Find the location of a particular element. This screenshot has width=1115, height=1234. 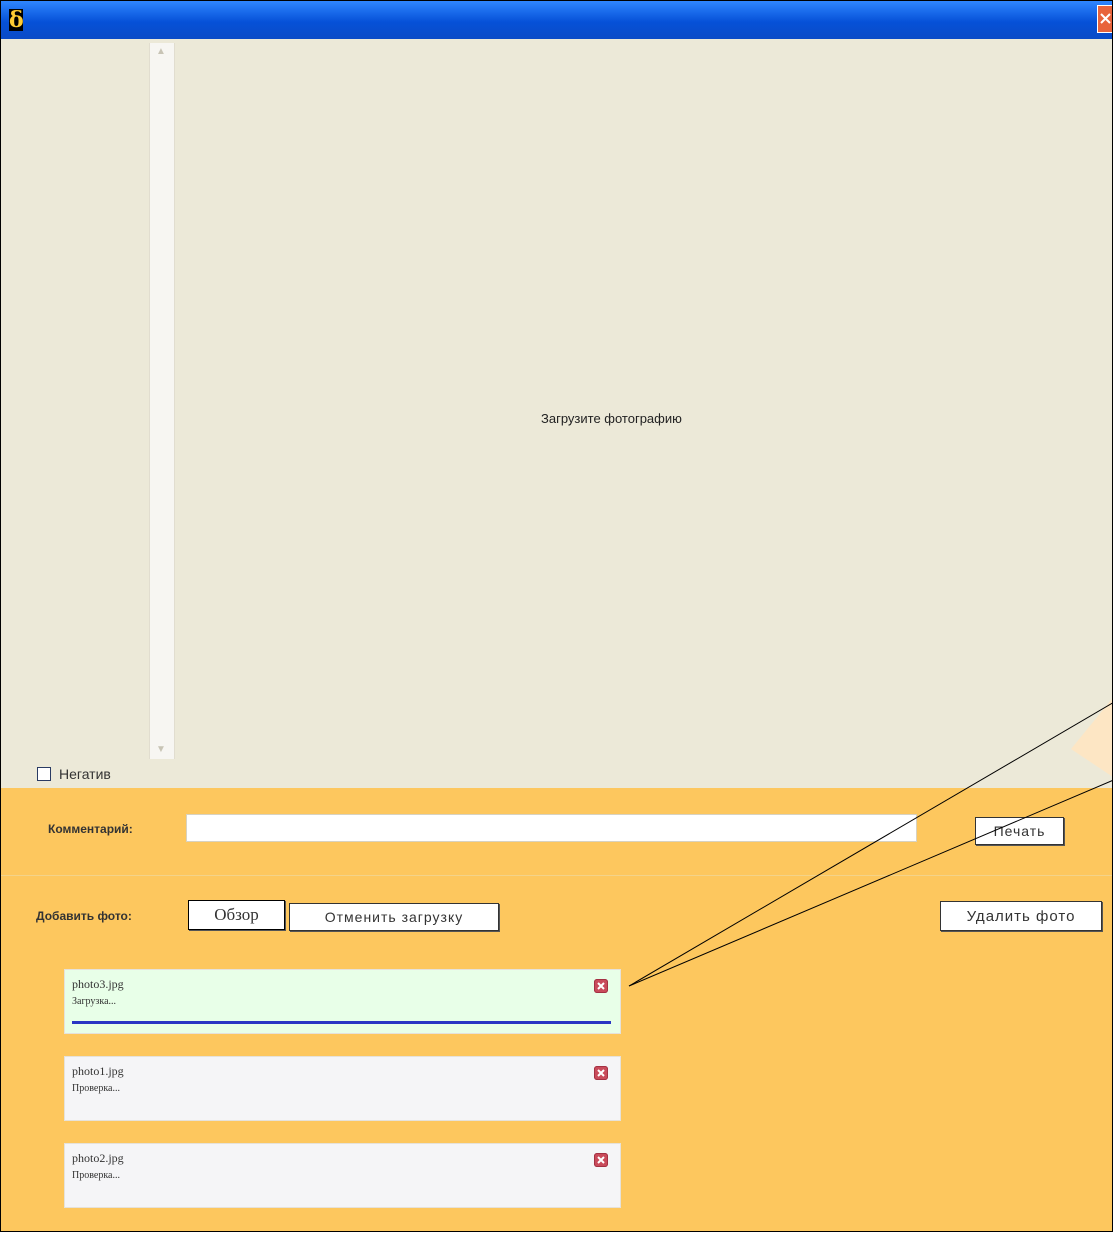

close-button is located at coordinates (1104, 19).